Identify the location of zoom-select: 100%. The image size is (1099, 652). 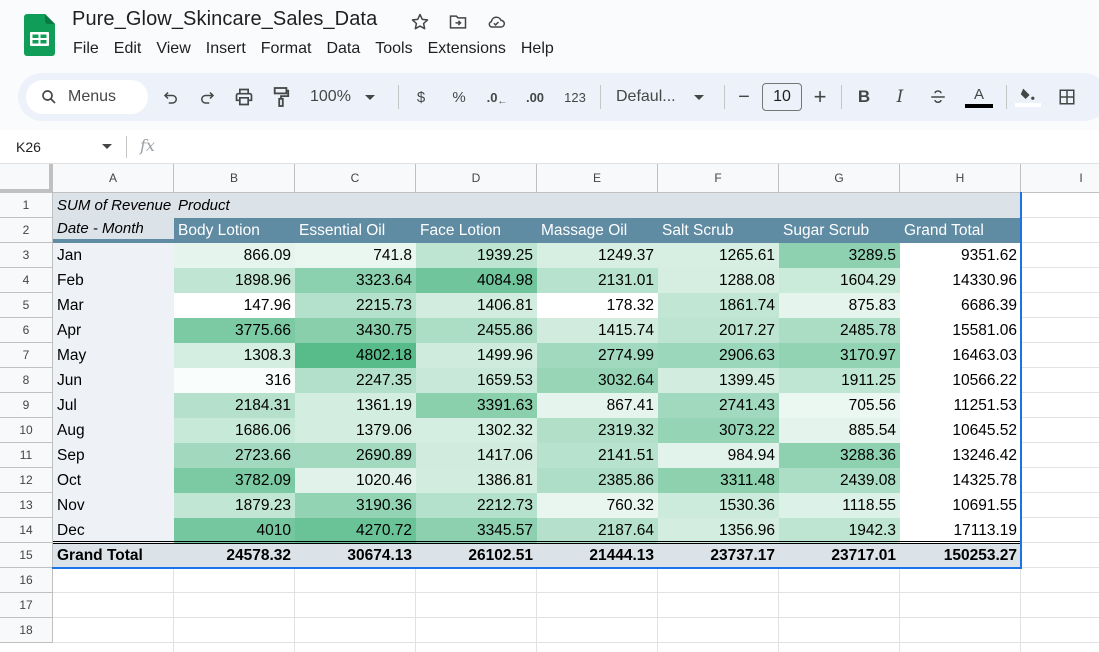
(345, 97).